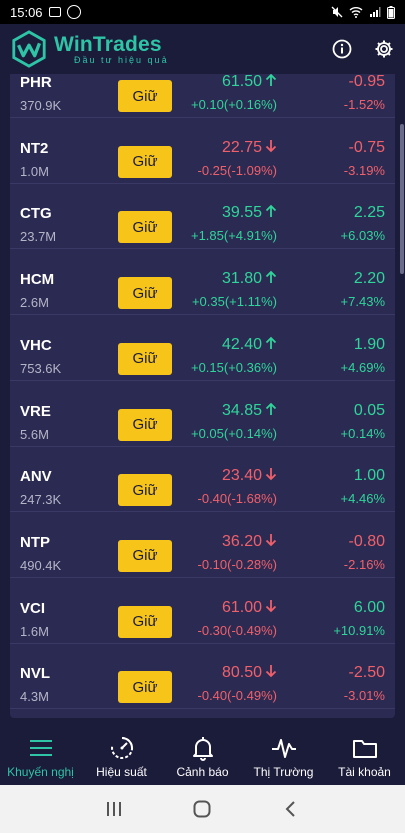 The width and height of the screenshot is (405, 833). What do you see at coordinates (233, 367) in the screenshot?
I see `price-change: +0.15(+0.36%)` at bounding box center [233, 367].